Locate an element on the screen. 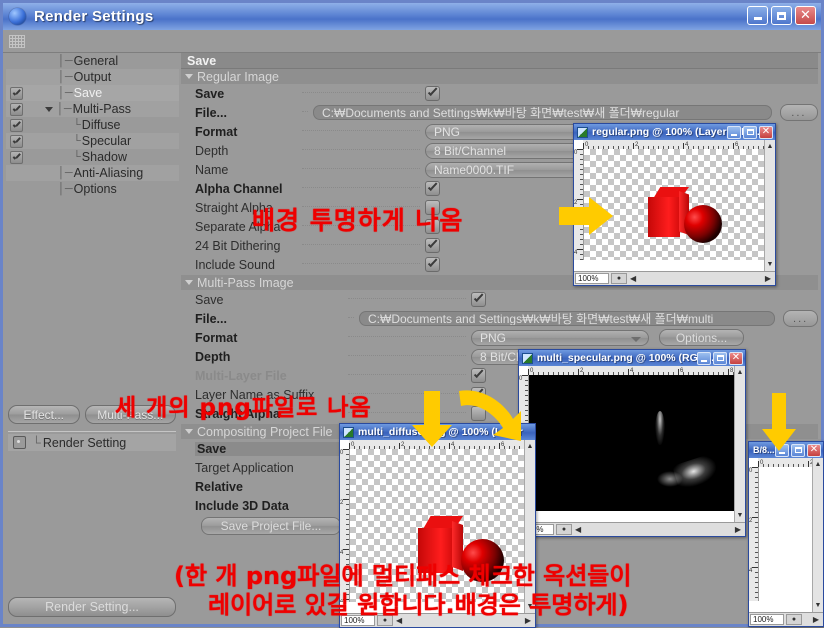  ps-titlebar-regular: regular.png @ 100% (Layer 0, RG... ✕ is located at coordinates (674, 132).